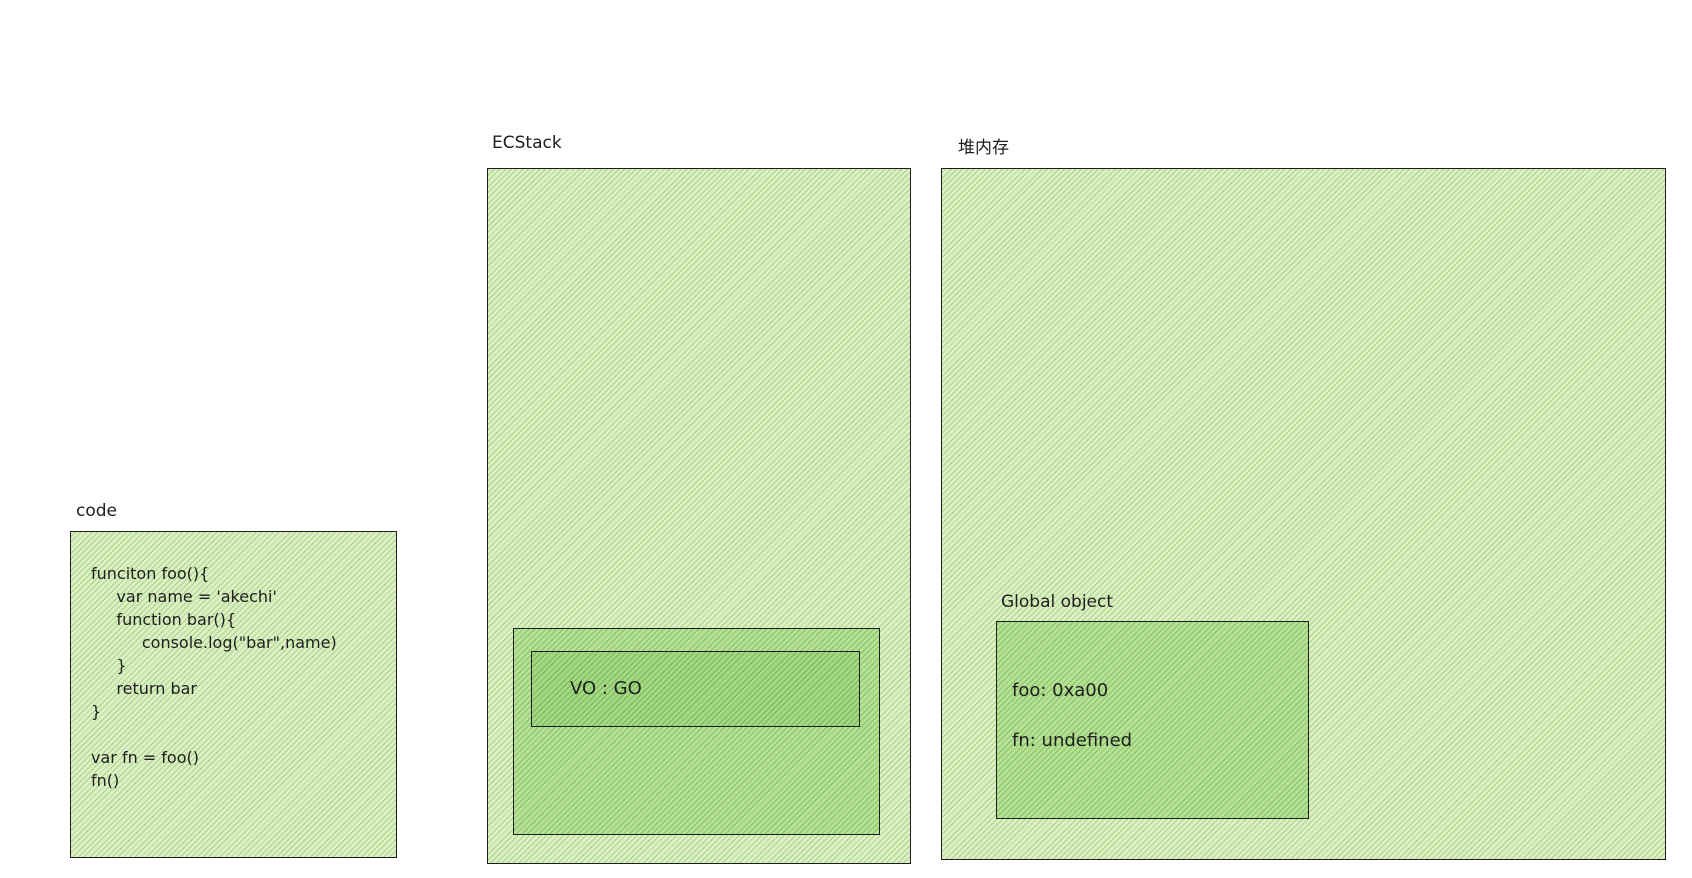 This screenshot has width=1692, height=878. Describe the element at coordinates (105, 780) in the screenshot. I see `code-line: fn()` at that location.